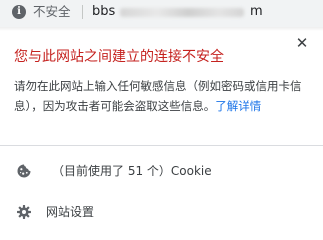 This screenshot has height=240, width=323. I want to click on close-icon: ✕, so click(302, 43).